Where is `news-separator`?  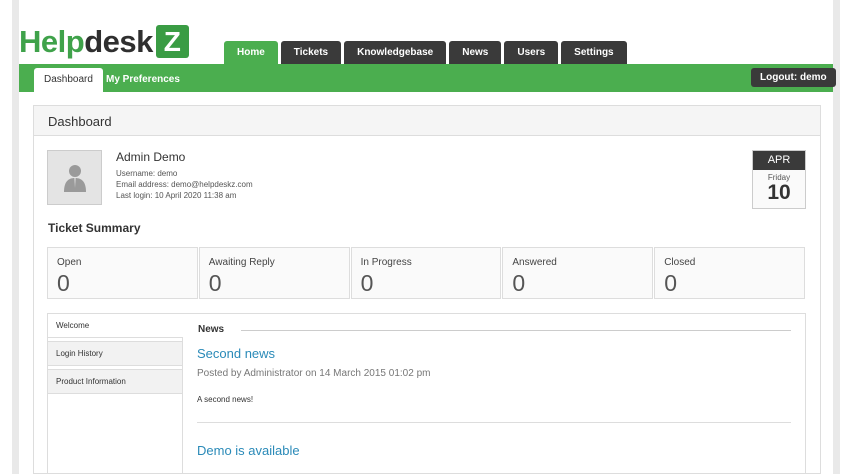 news-separator is located at coordinates (494, 422).